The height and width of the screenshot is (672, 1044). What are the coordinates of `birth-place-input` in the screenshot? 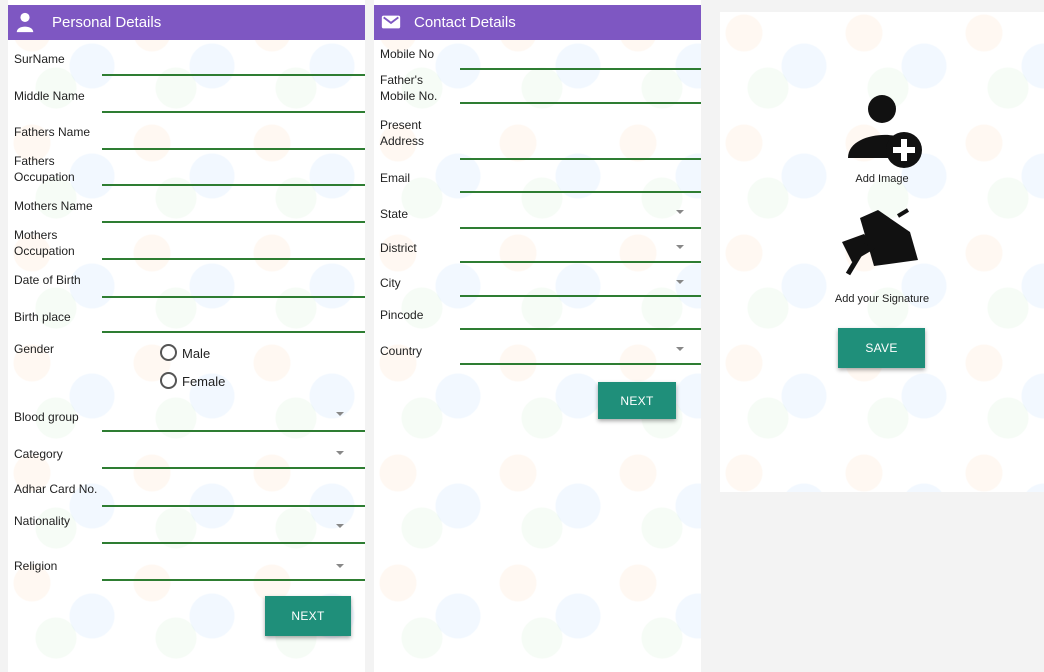 It's located at (233, 332).